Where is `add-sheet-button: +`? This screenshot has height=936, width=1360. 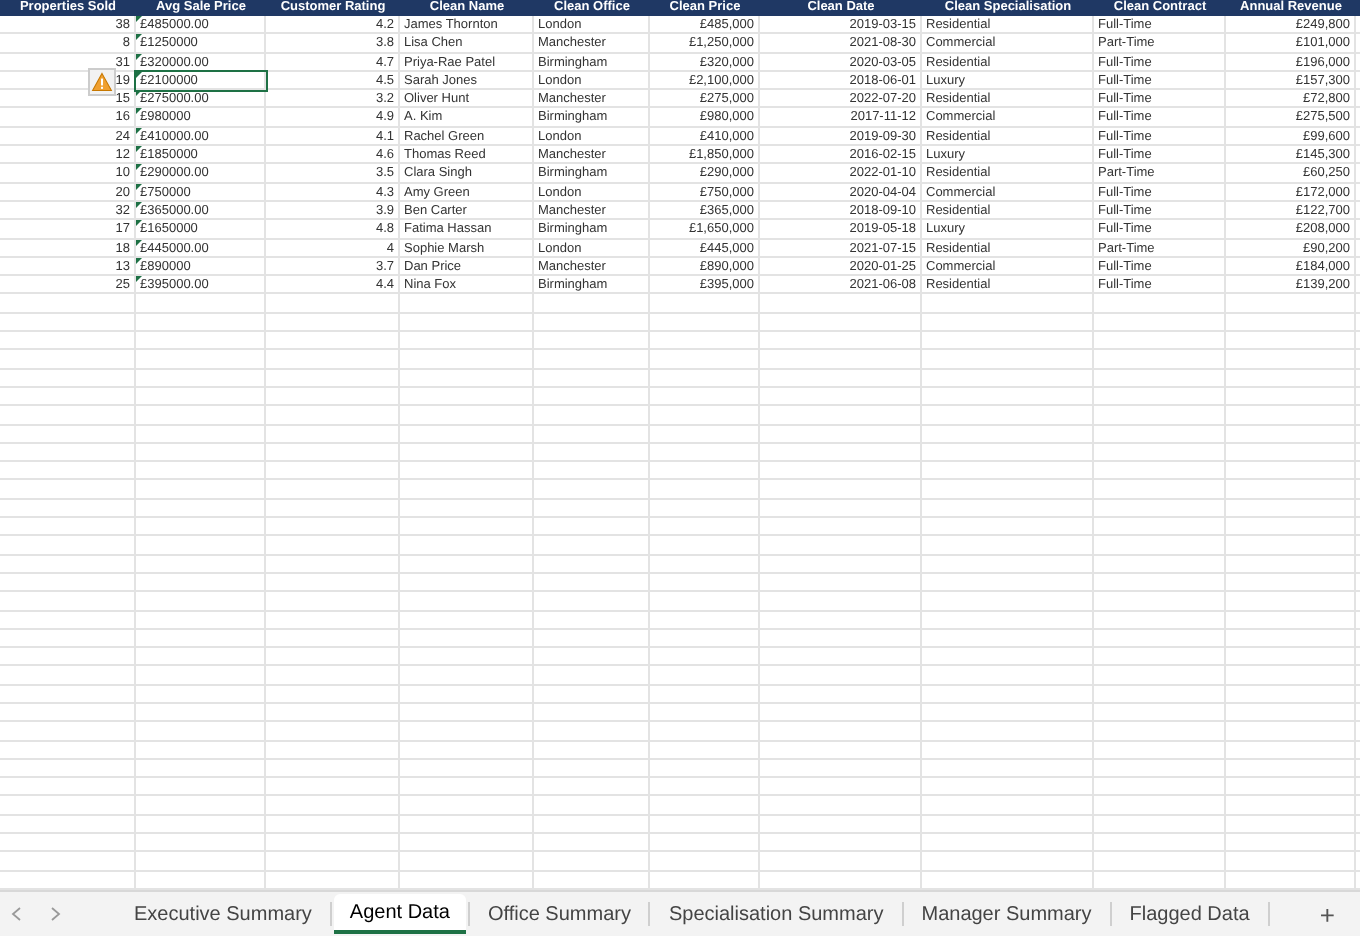 add-sheet-button: + is located at coordinates (1327, 914).